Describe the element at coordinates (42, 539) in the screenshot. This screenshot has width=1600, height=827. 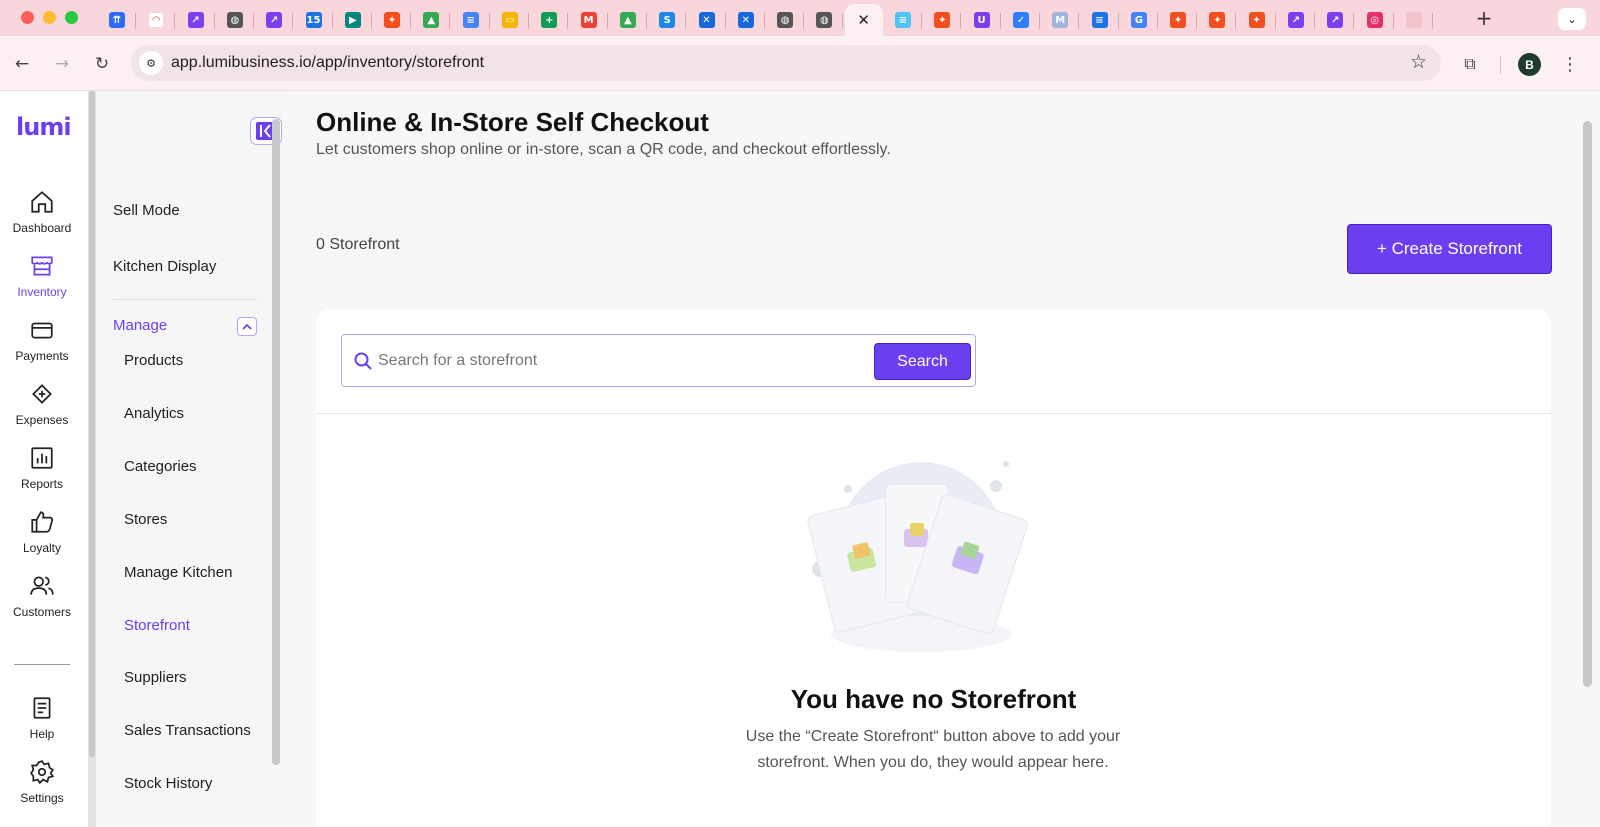
I see `rail-item-loyalty: Loyalty` at that location.